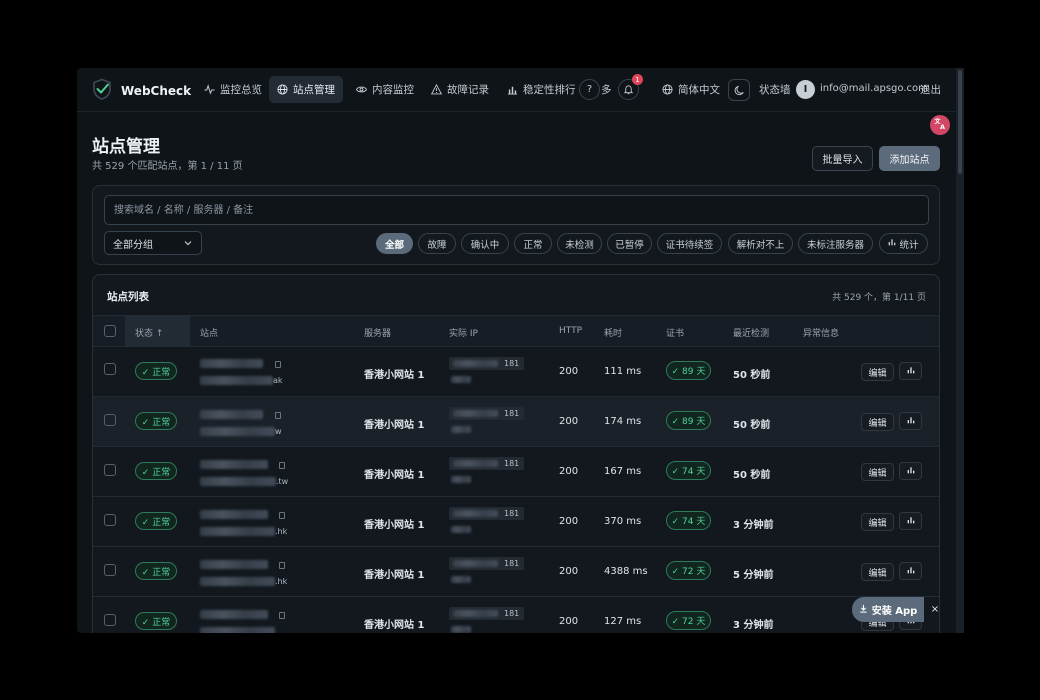 The width and height of the screenshot is (1040, 700). Describe the element at coordinates (459, 89) in the screenshot. I see `nav-incident-log: 故障记录` at that location.